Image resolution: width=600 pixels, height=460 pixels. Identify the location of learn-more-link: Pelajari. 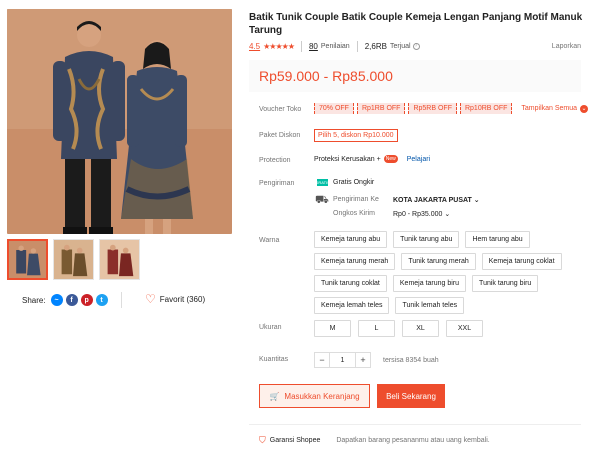
(418, 159).